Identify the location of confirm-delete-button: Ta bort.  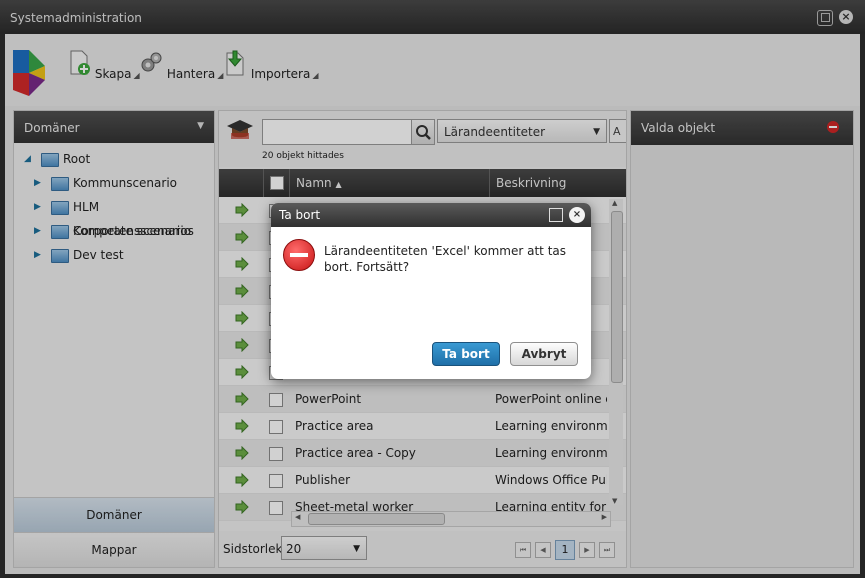
(466, 354).